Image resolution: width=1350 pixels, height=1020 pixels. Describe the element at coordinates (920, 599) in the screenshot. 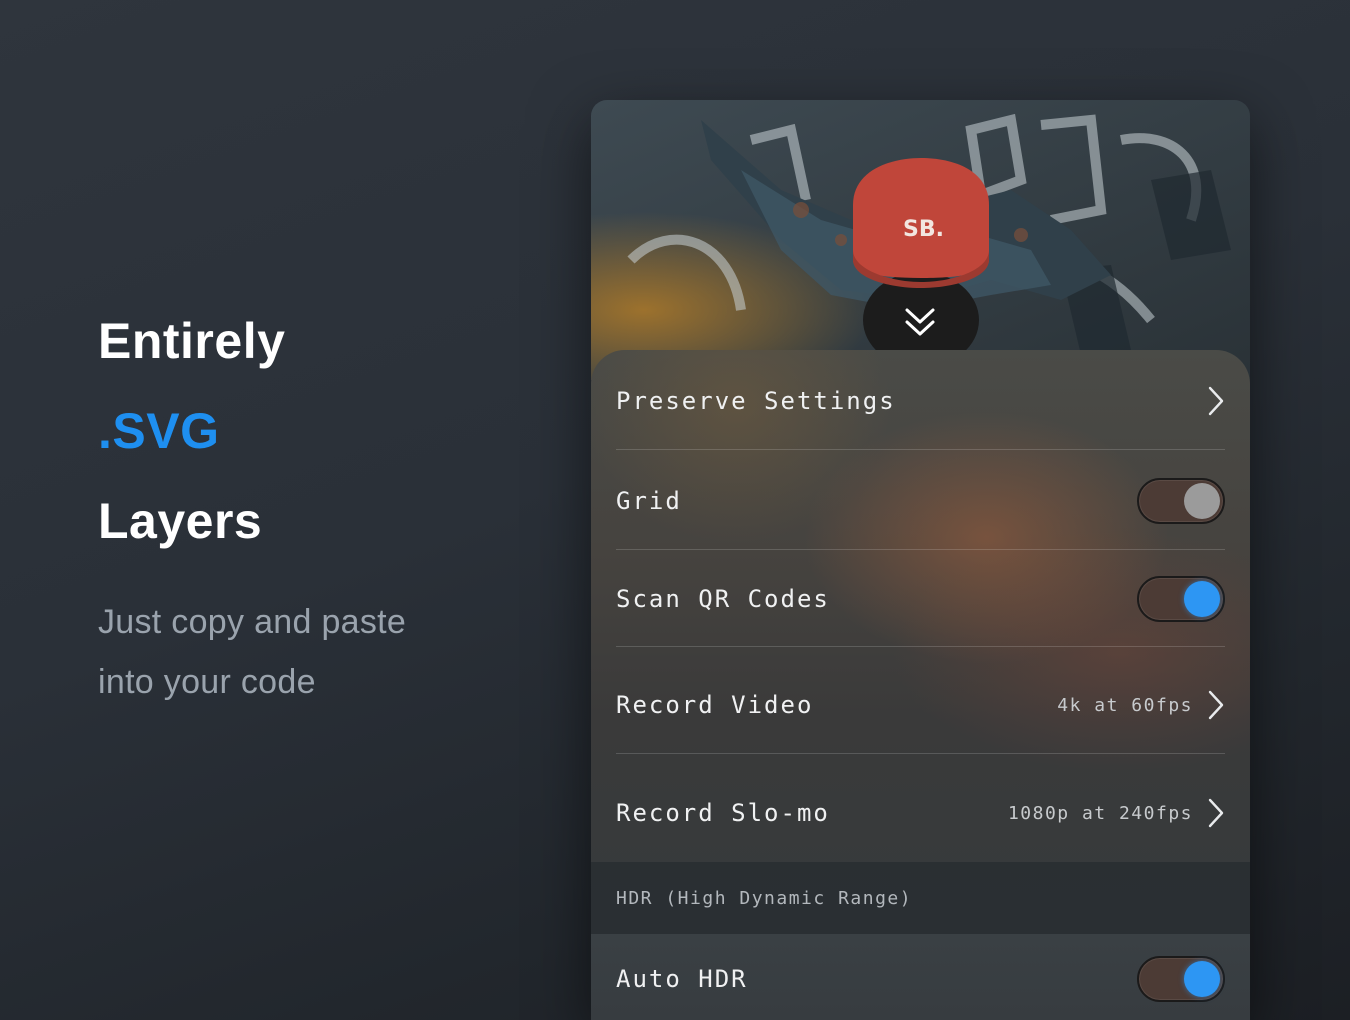

I see `settings-row-scan-qr: Scan QR Codes` at that location.